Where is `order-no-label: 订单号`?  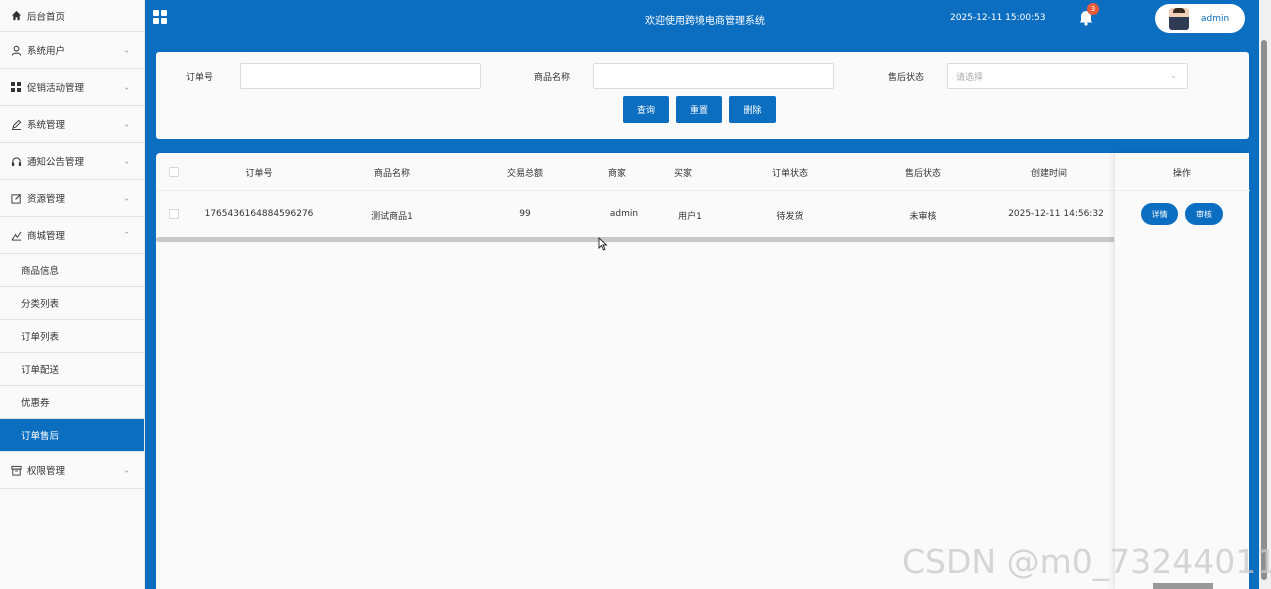 order-no-label: 订单号 is located at coordinates (200, 78).